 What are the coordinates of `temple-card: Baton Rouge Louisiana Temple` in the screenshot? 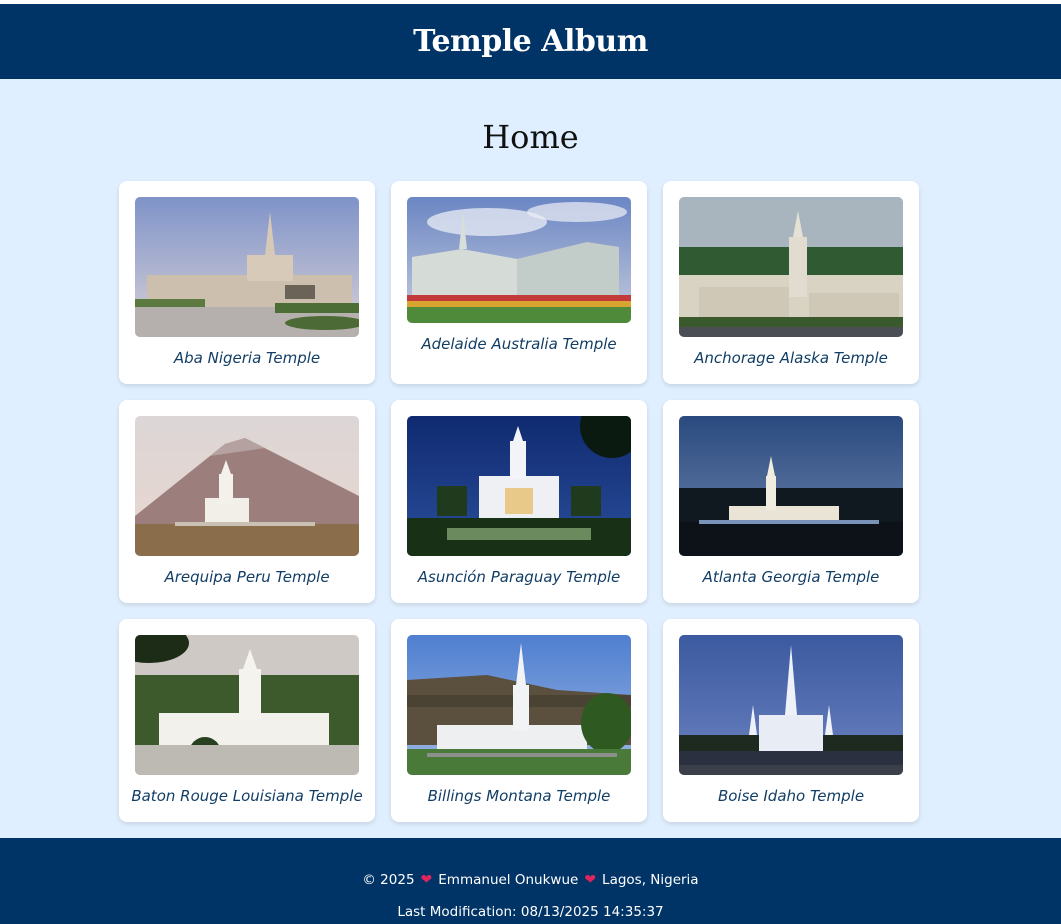 It's located at (247, 720).